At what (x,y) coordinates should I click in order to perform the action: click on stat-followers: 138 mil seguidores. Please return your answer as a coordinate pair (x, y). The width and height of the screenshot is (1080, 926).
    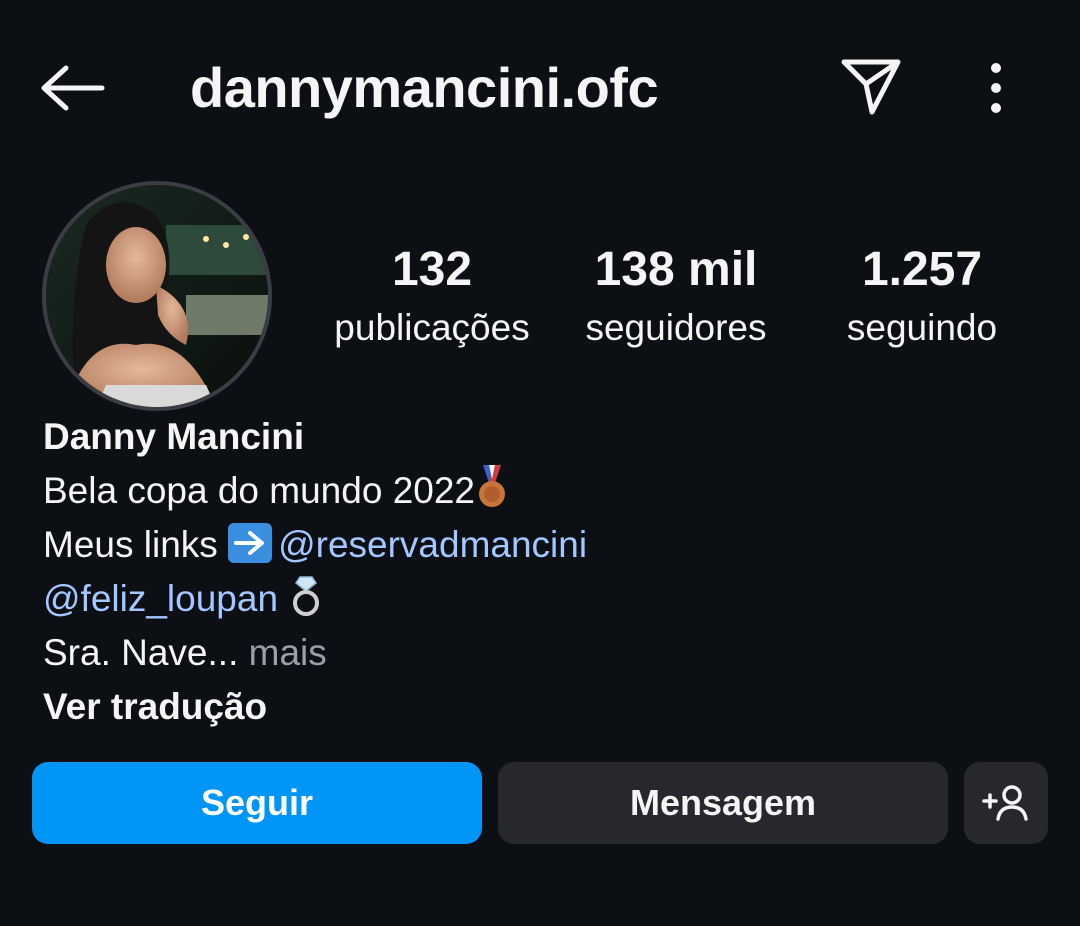
    Looking at the image, I should click on (676, 296).